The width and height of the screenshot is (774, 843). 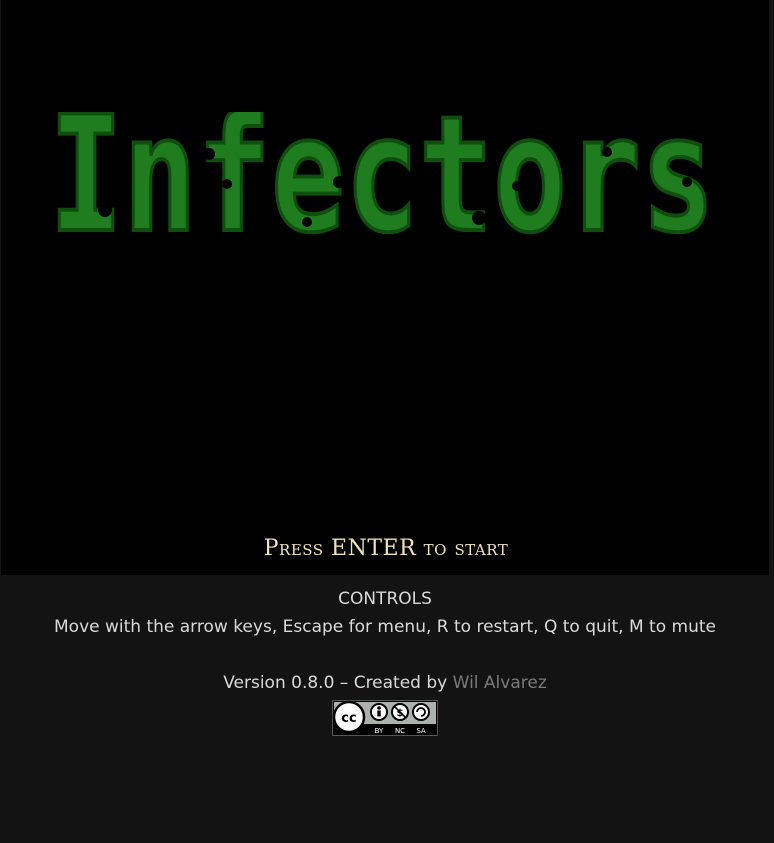 I want to click on version-text: Version 0.8.0 – Created by, so click(x=338, y=683).